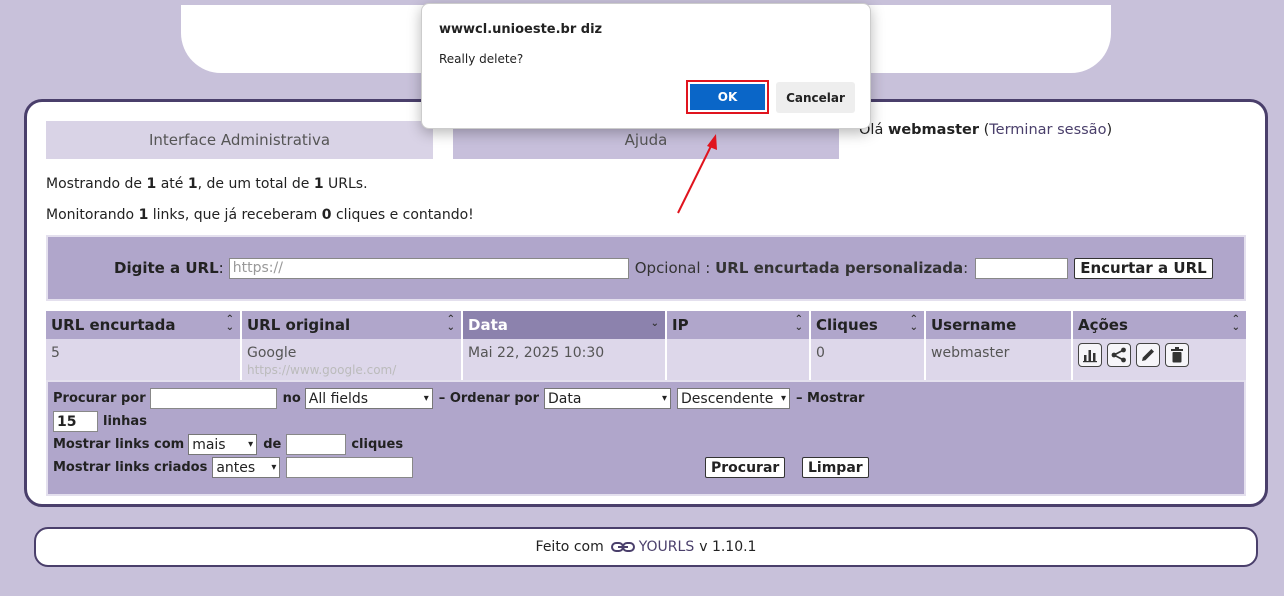 The image size is (1284, 596). Describe the element at coordinates (1109, 130) in the screenshot. I see `paren-close: )` at that location.